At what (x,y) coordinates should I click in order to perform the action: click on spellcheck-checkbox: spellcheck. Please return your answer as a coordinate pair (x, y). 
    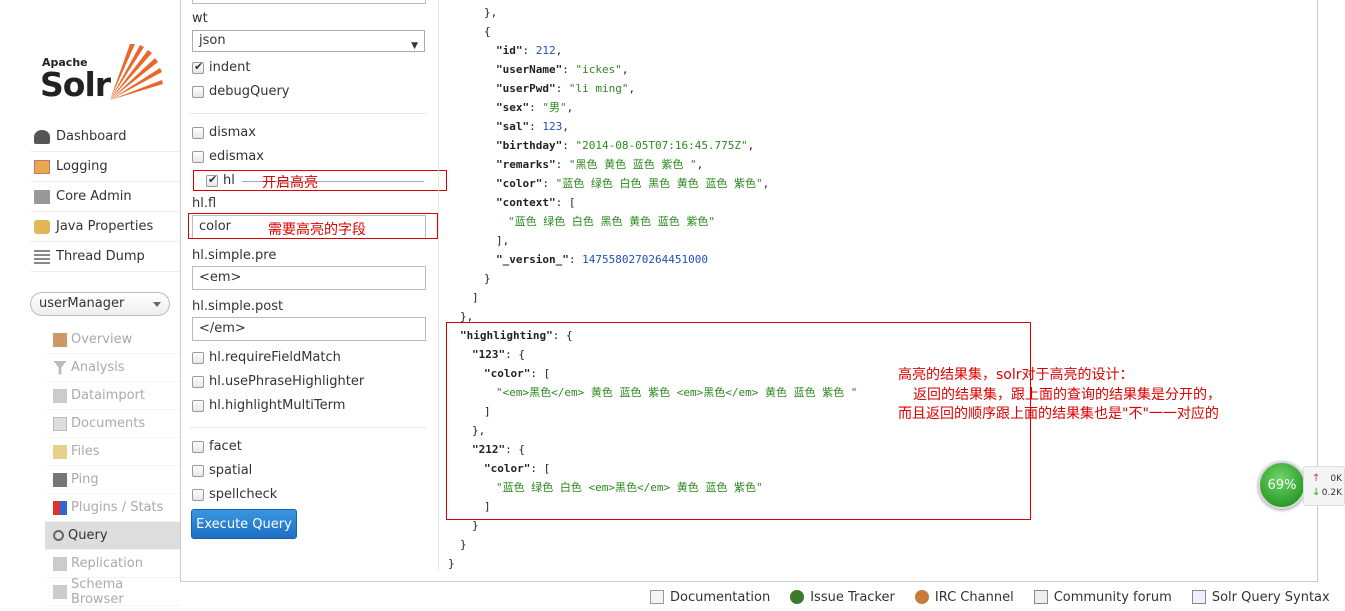
    Looking at the image, I should click on (234, 494).